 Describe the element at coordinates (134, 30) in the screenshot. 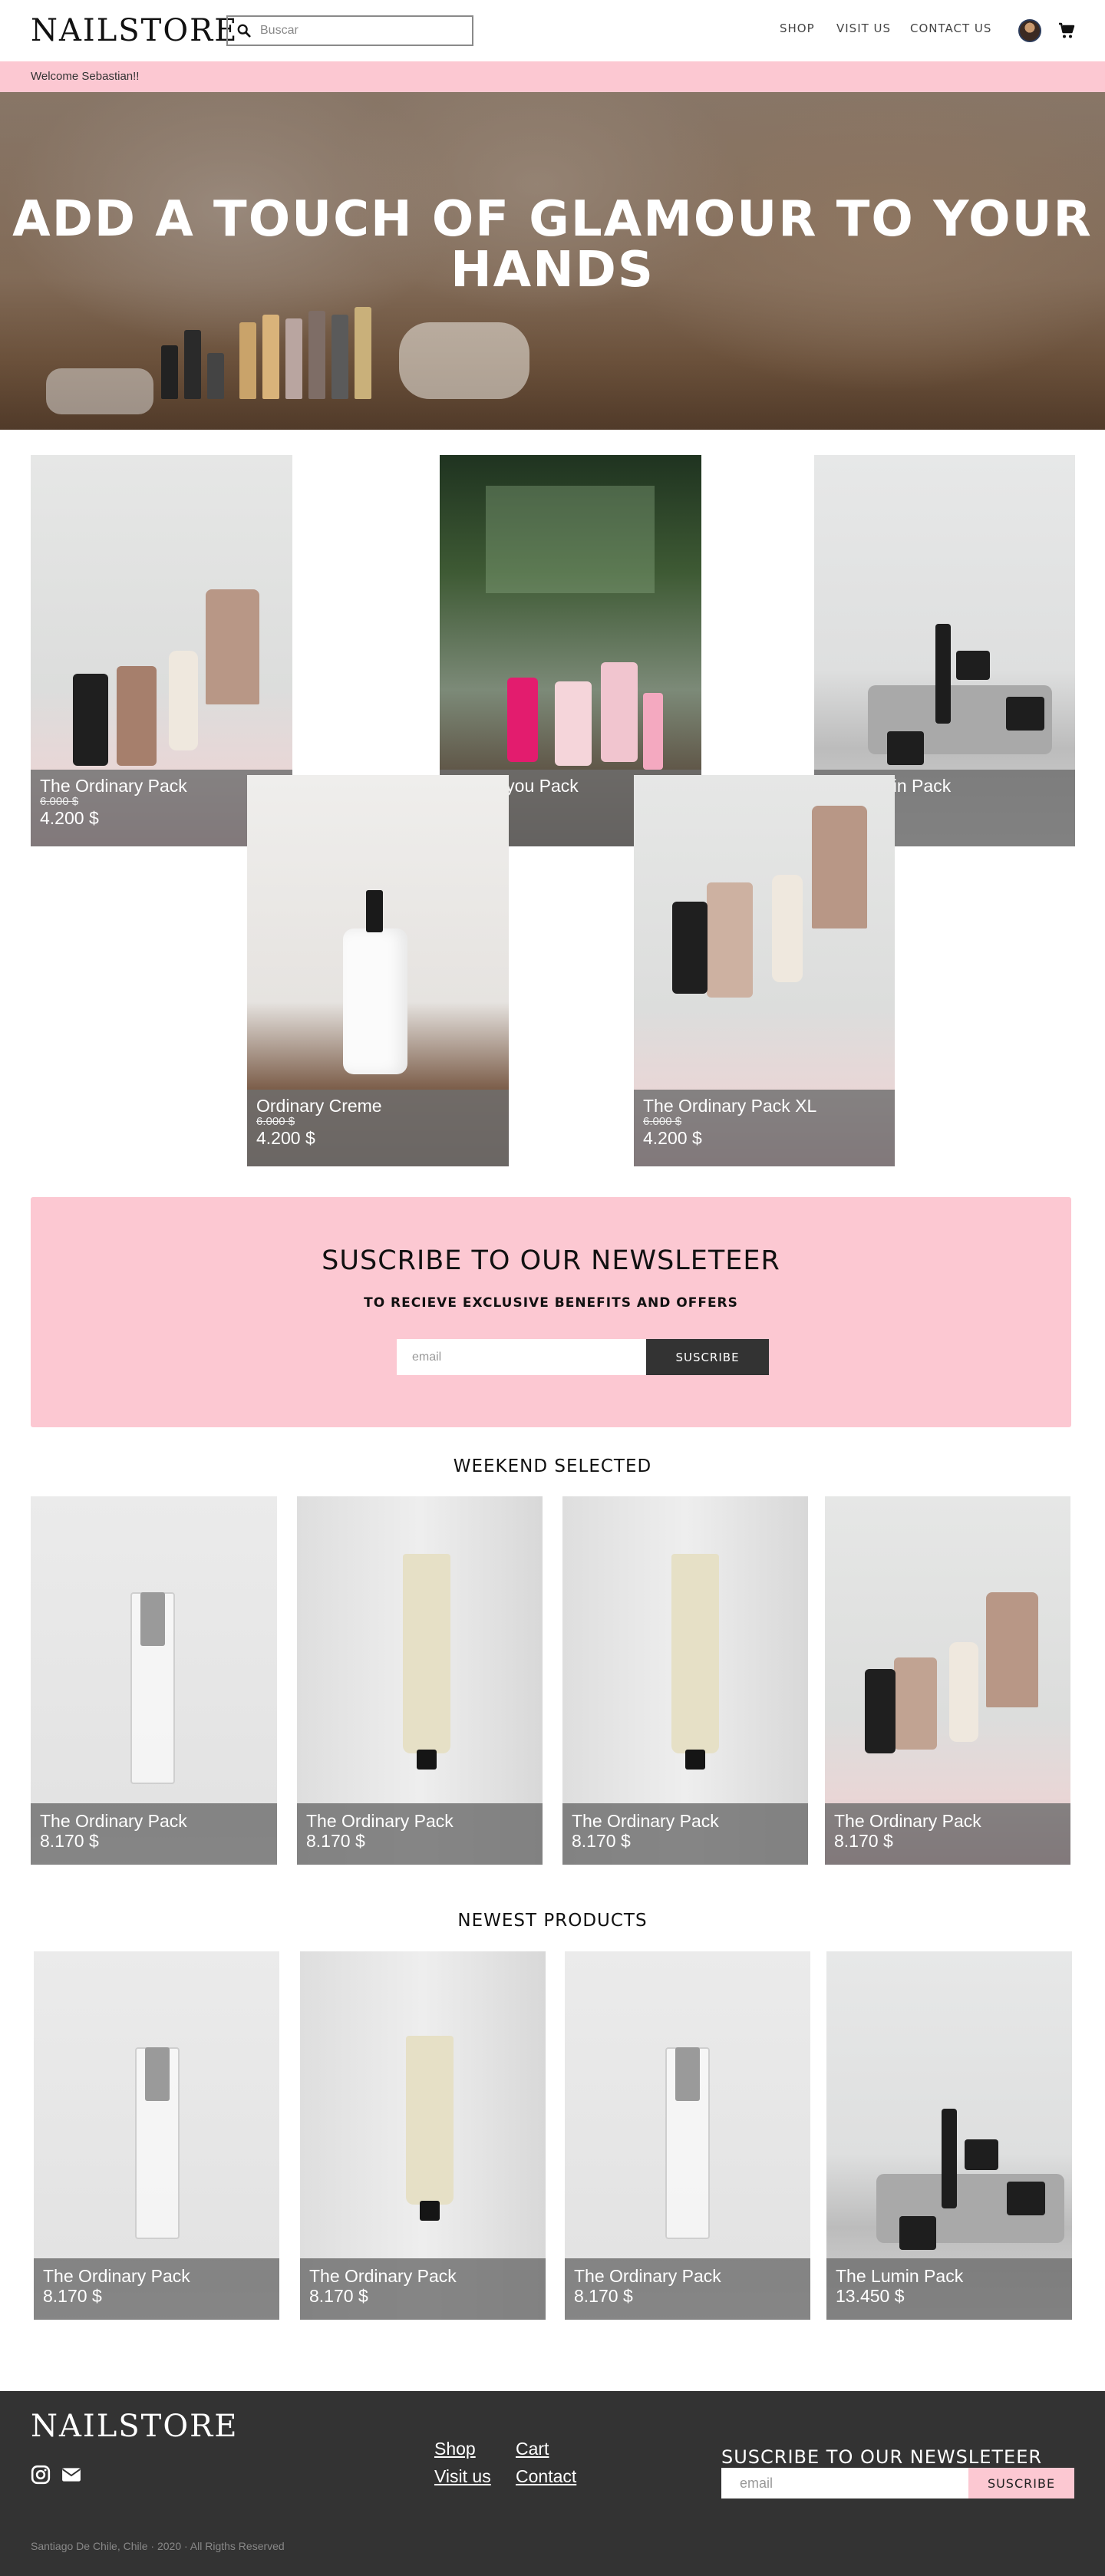

I see `logo: NAILSTORE` at that location.